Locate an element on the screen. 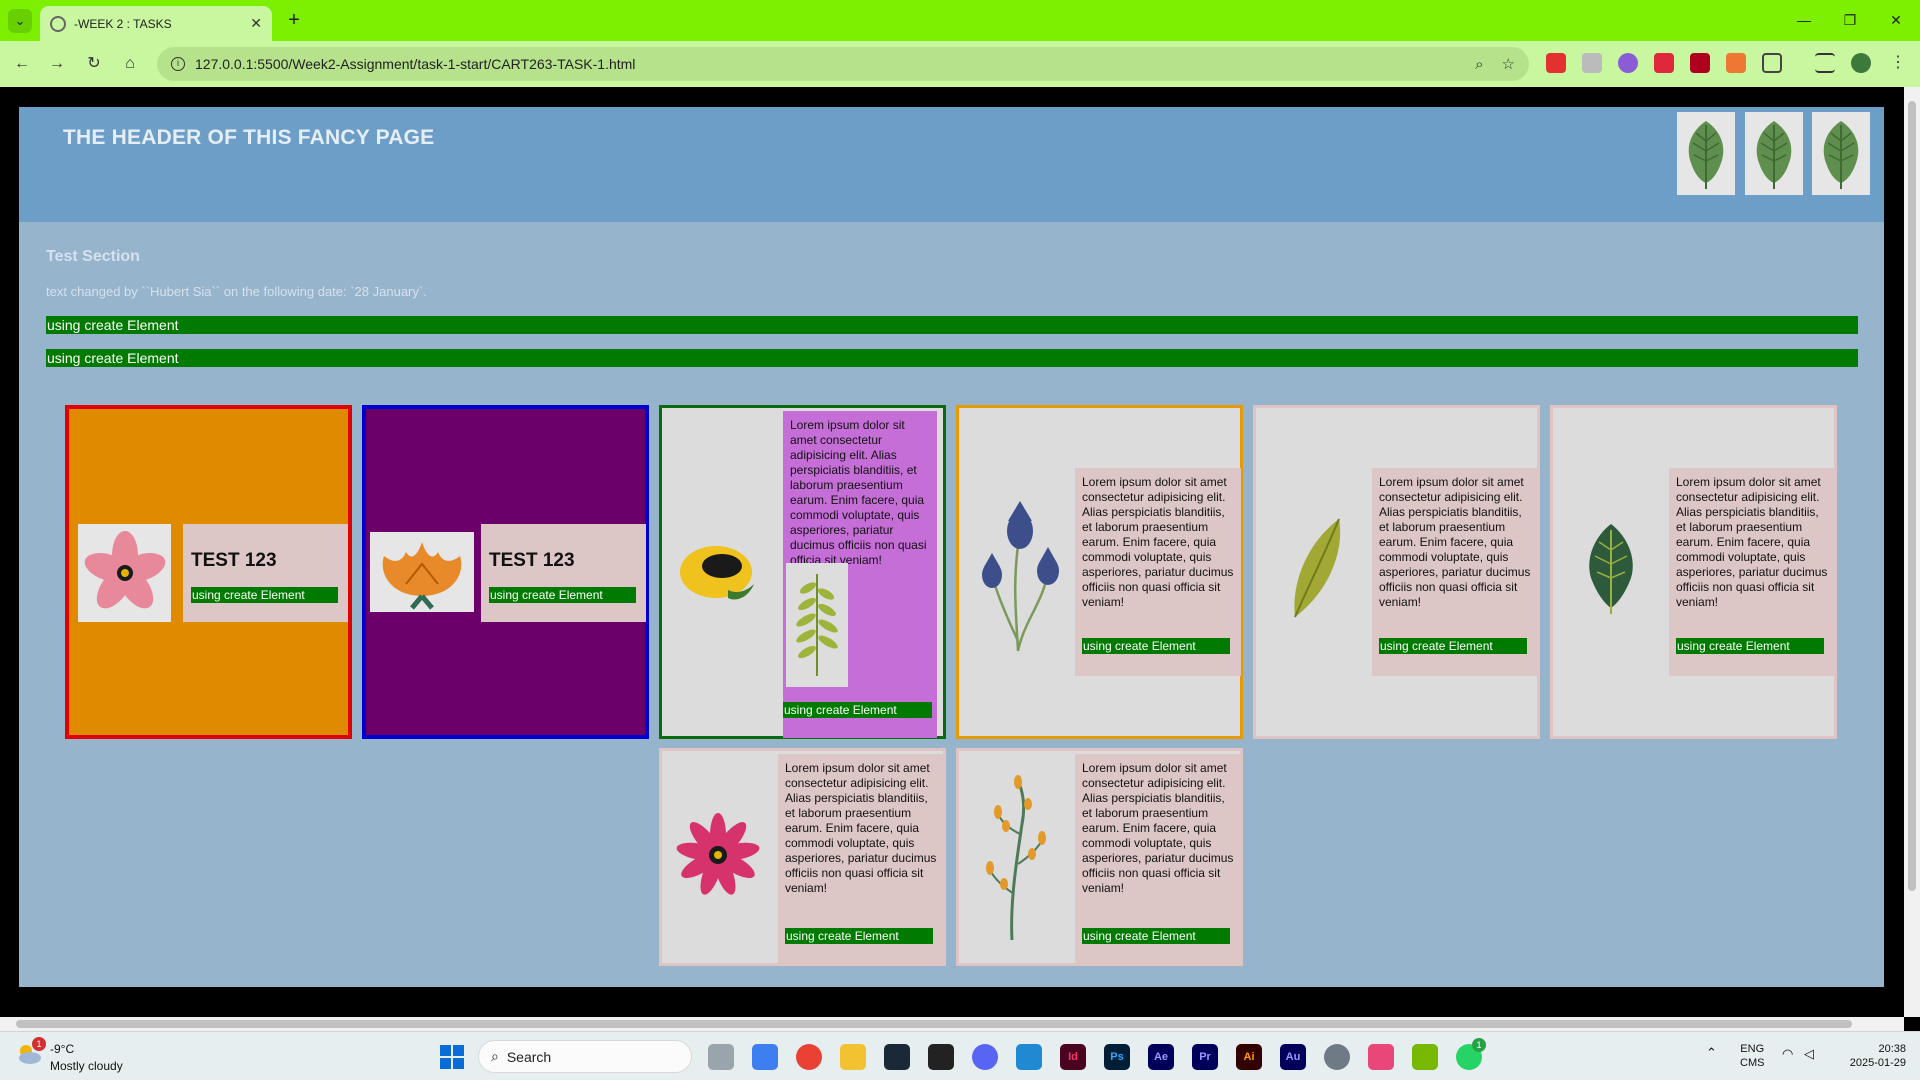  discord-icon is located at coordinates (985, 1057).